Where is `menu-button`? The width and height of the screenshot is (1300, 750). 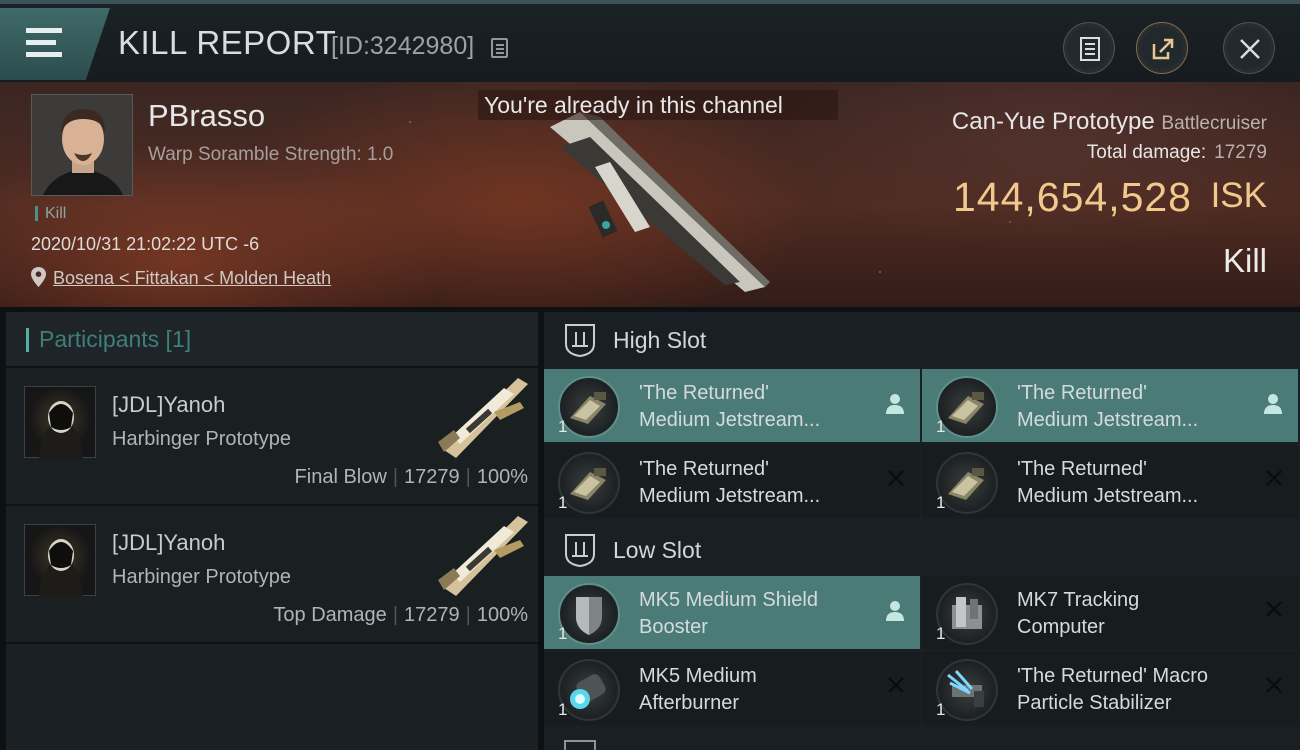 menu-button is located at coordinates (55, 44).